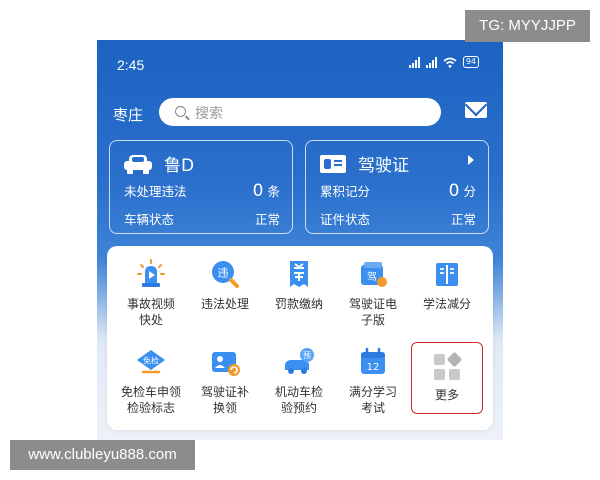 The height and width of the screenshot is (480, 600). Describe the element at coordinates (102, 455) in the screenshot. I see `url-watermark: www.clubleyu888.com` at that location.